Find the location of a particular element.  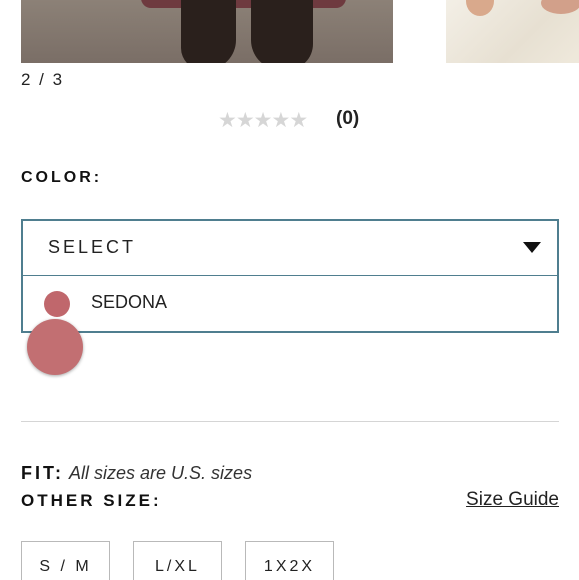

fit-info: FIT: All sizes are U.S. sizes is located at coordinates (136, 473).